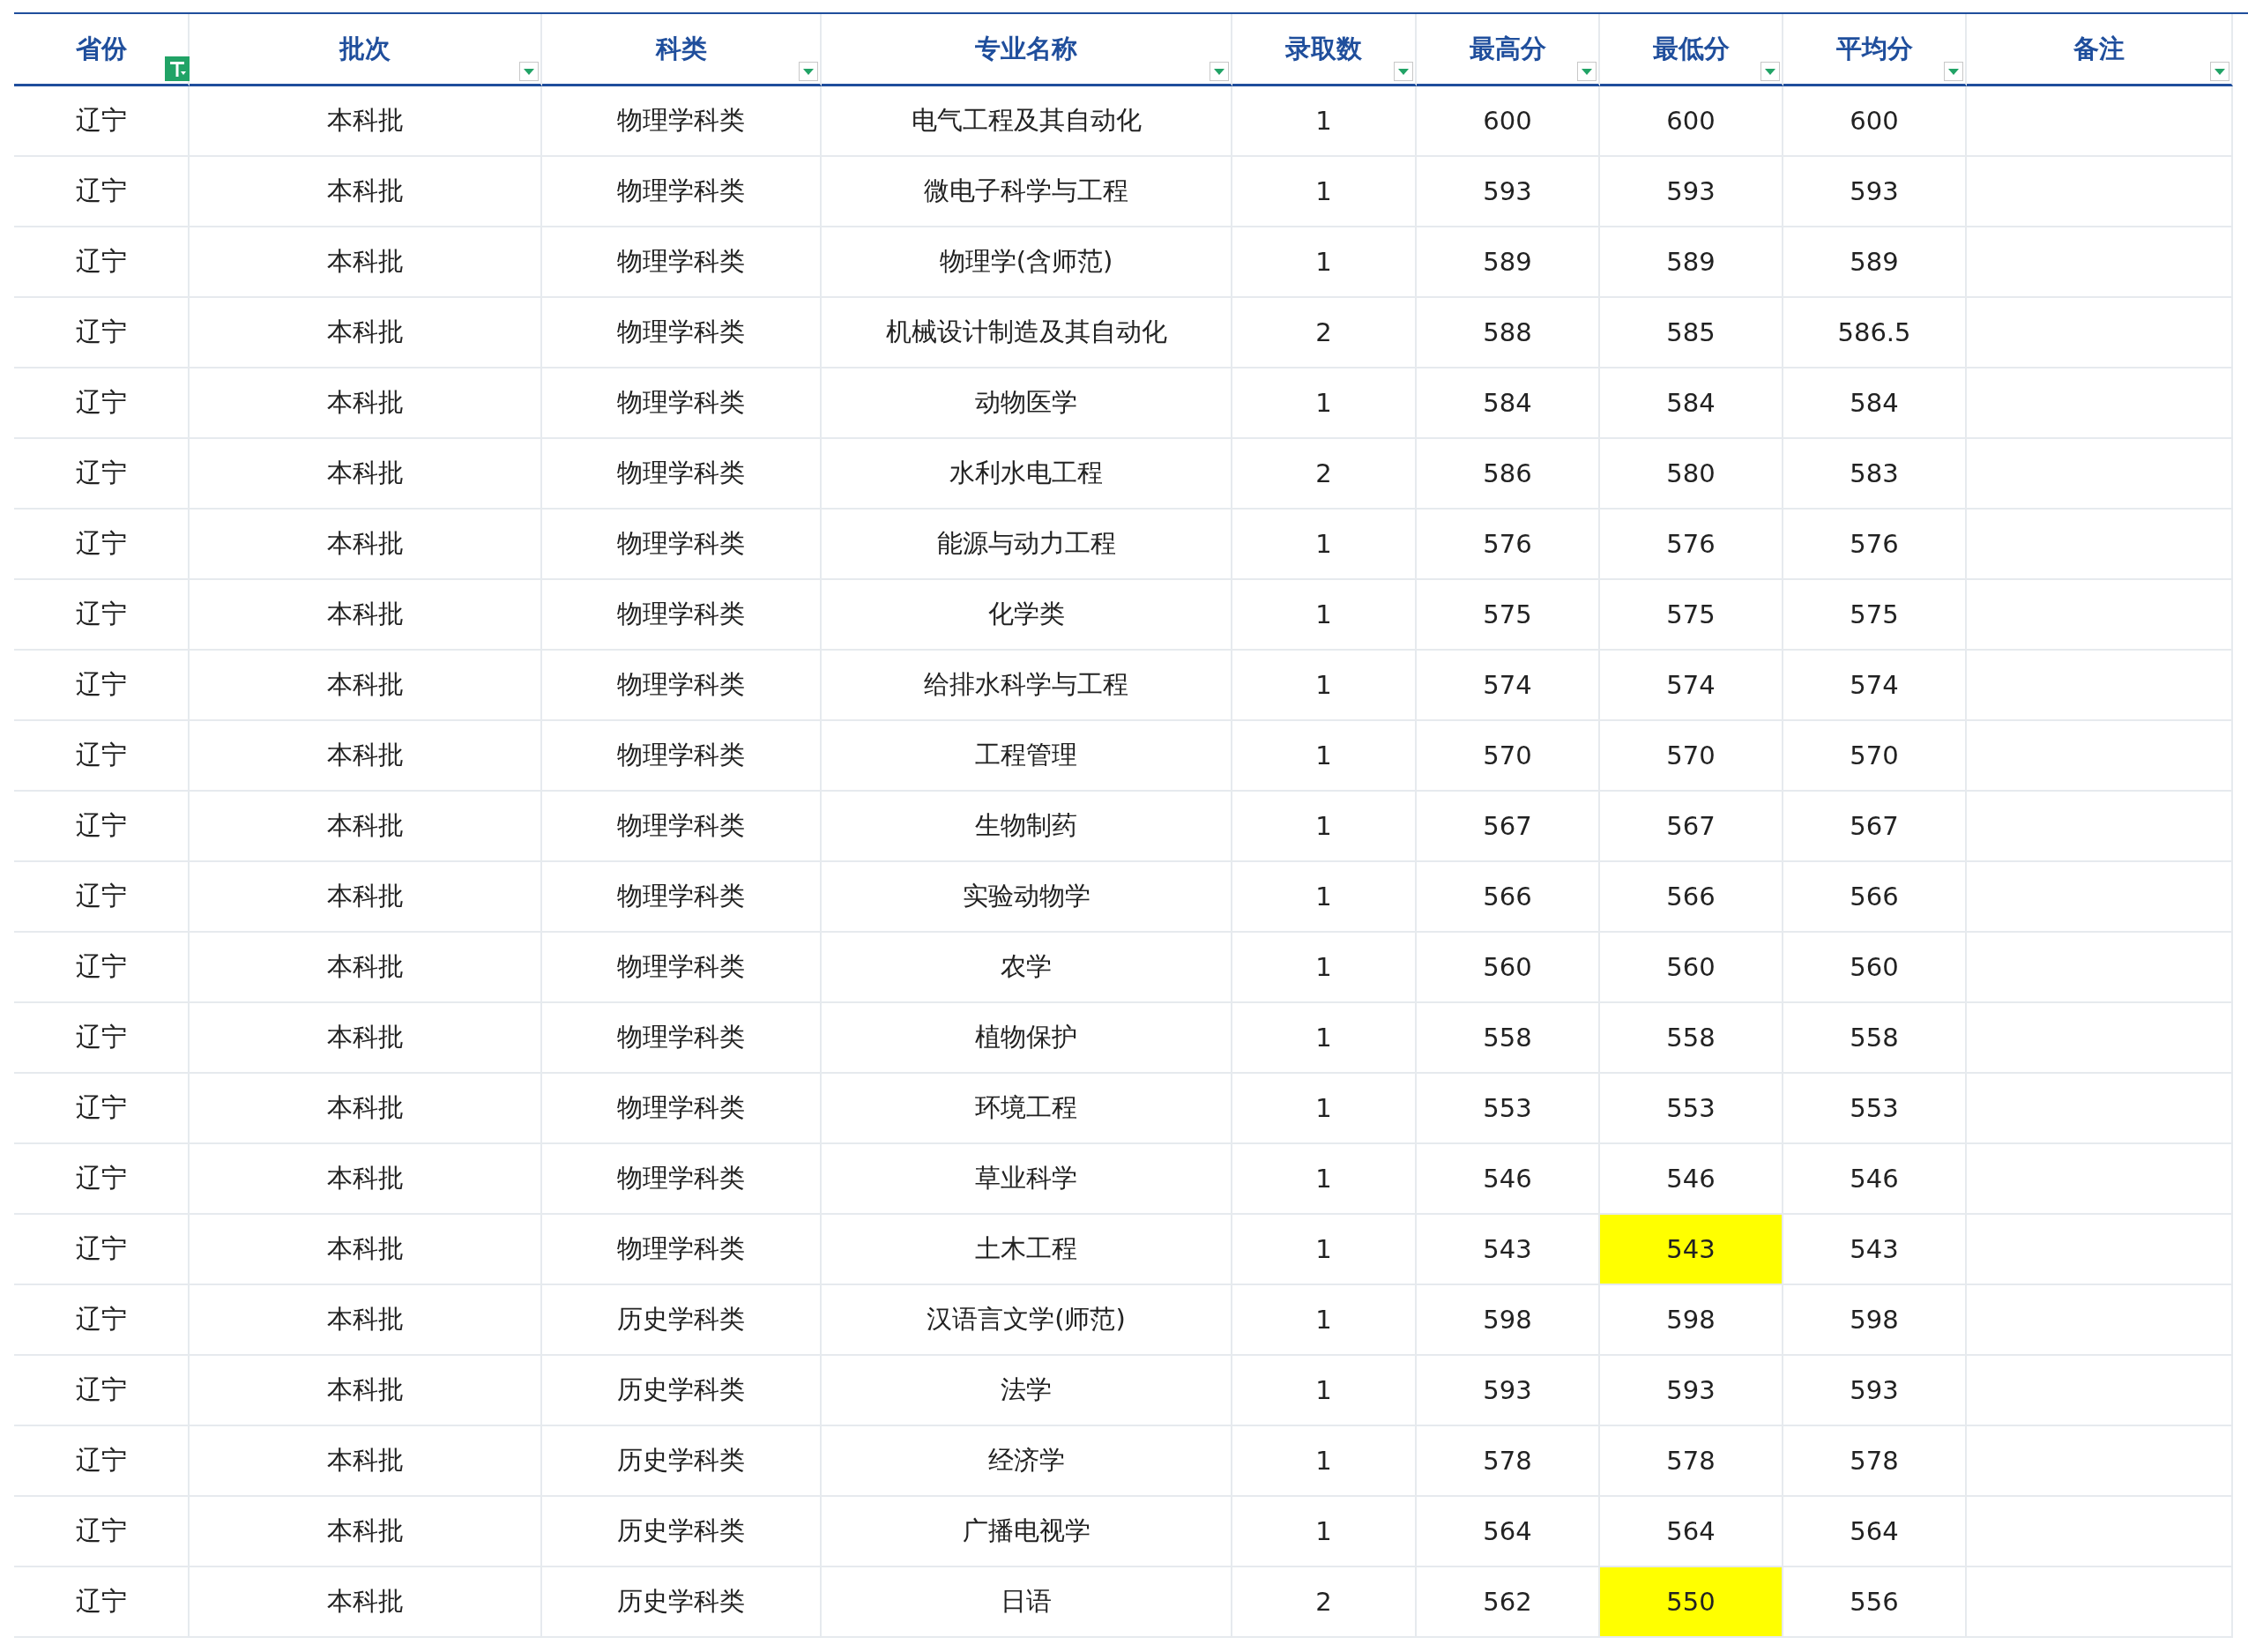  I want to click on table-cell: 农学, so click(1027, 968).